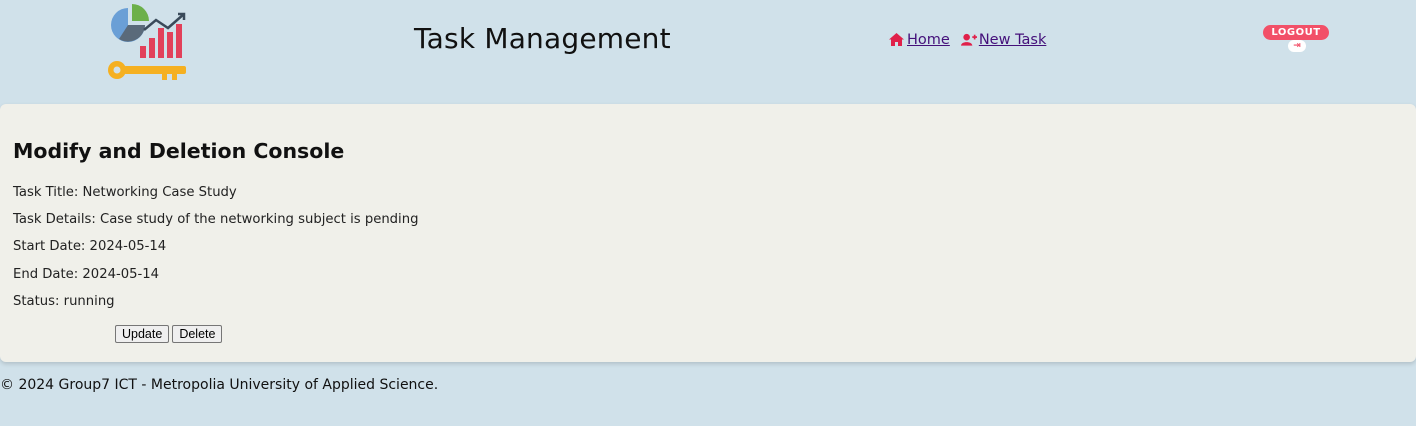  What do you see at coordinates (1012, 40) in the screenshot?
I see `nav-new-task-label: New Task` at bounding box center [1012, 40].